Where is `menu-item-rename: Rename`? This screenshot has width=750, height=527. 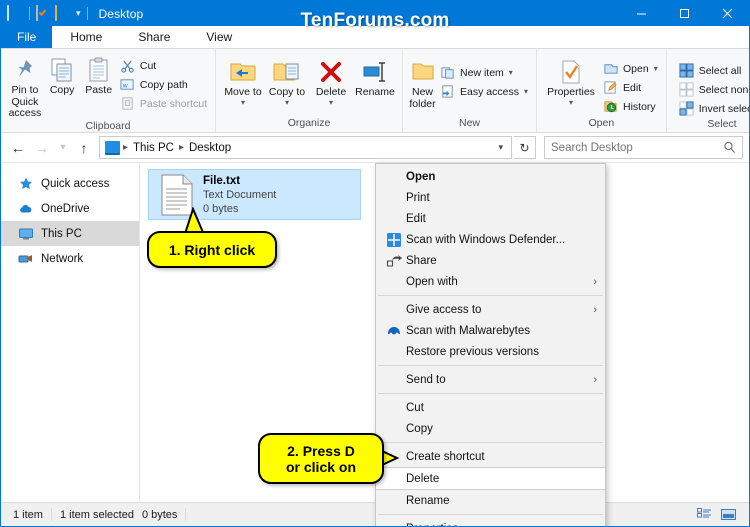
menu-item-rename: Rename is located at coordinates (490, 500).